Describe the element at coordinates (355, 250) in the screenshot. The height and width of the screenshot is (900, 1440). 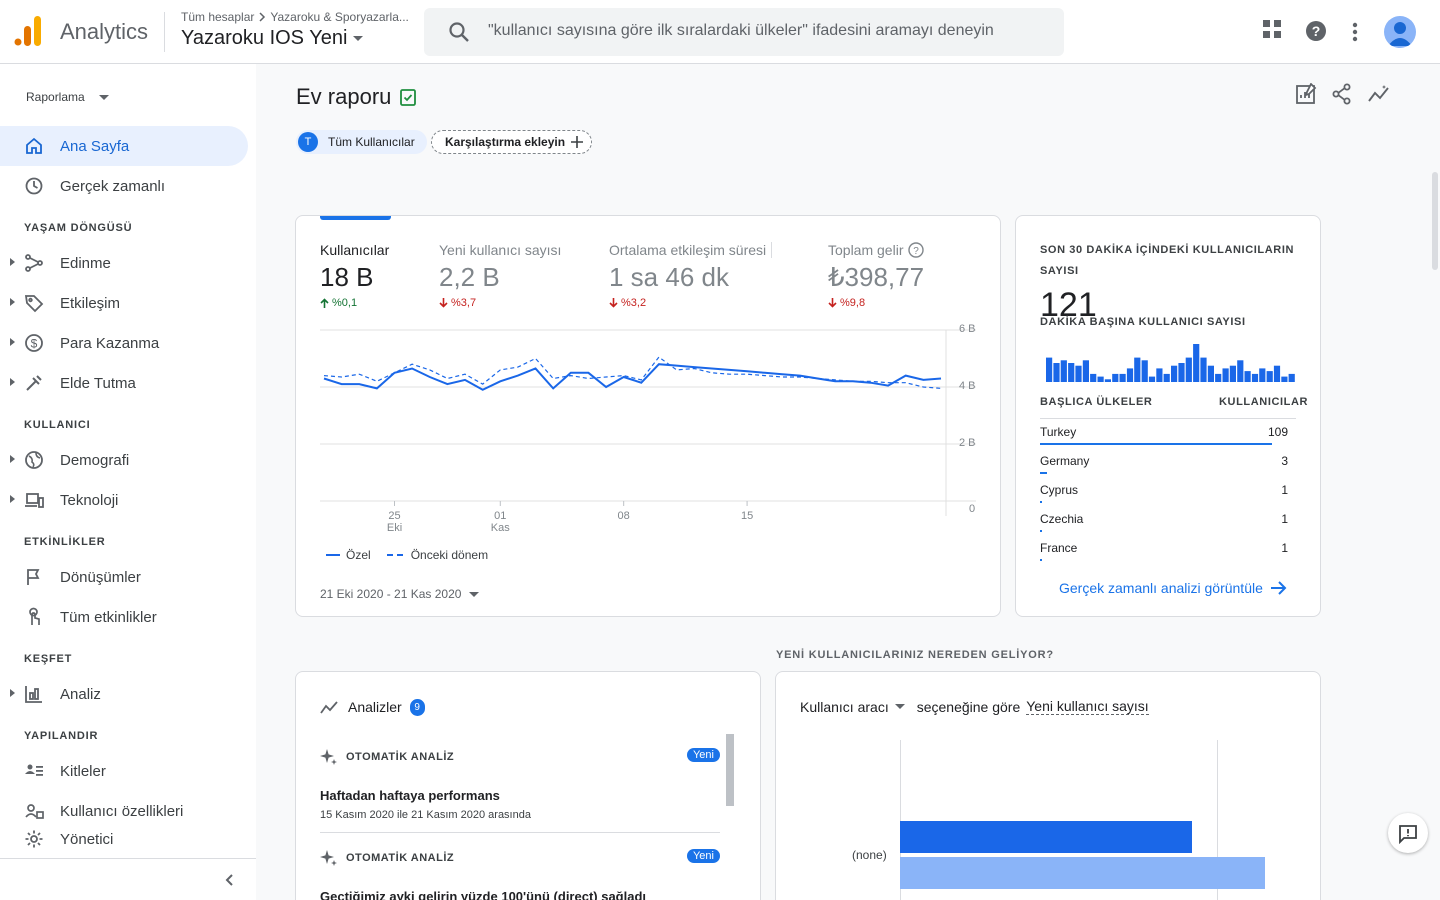
I see `kpi-label: Kullanıcılar` at that location.